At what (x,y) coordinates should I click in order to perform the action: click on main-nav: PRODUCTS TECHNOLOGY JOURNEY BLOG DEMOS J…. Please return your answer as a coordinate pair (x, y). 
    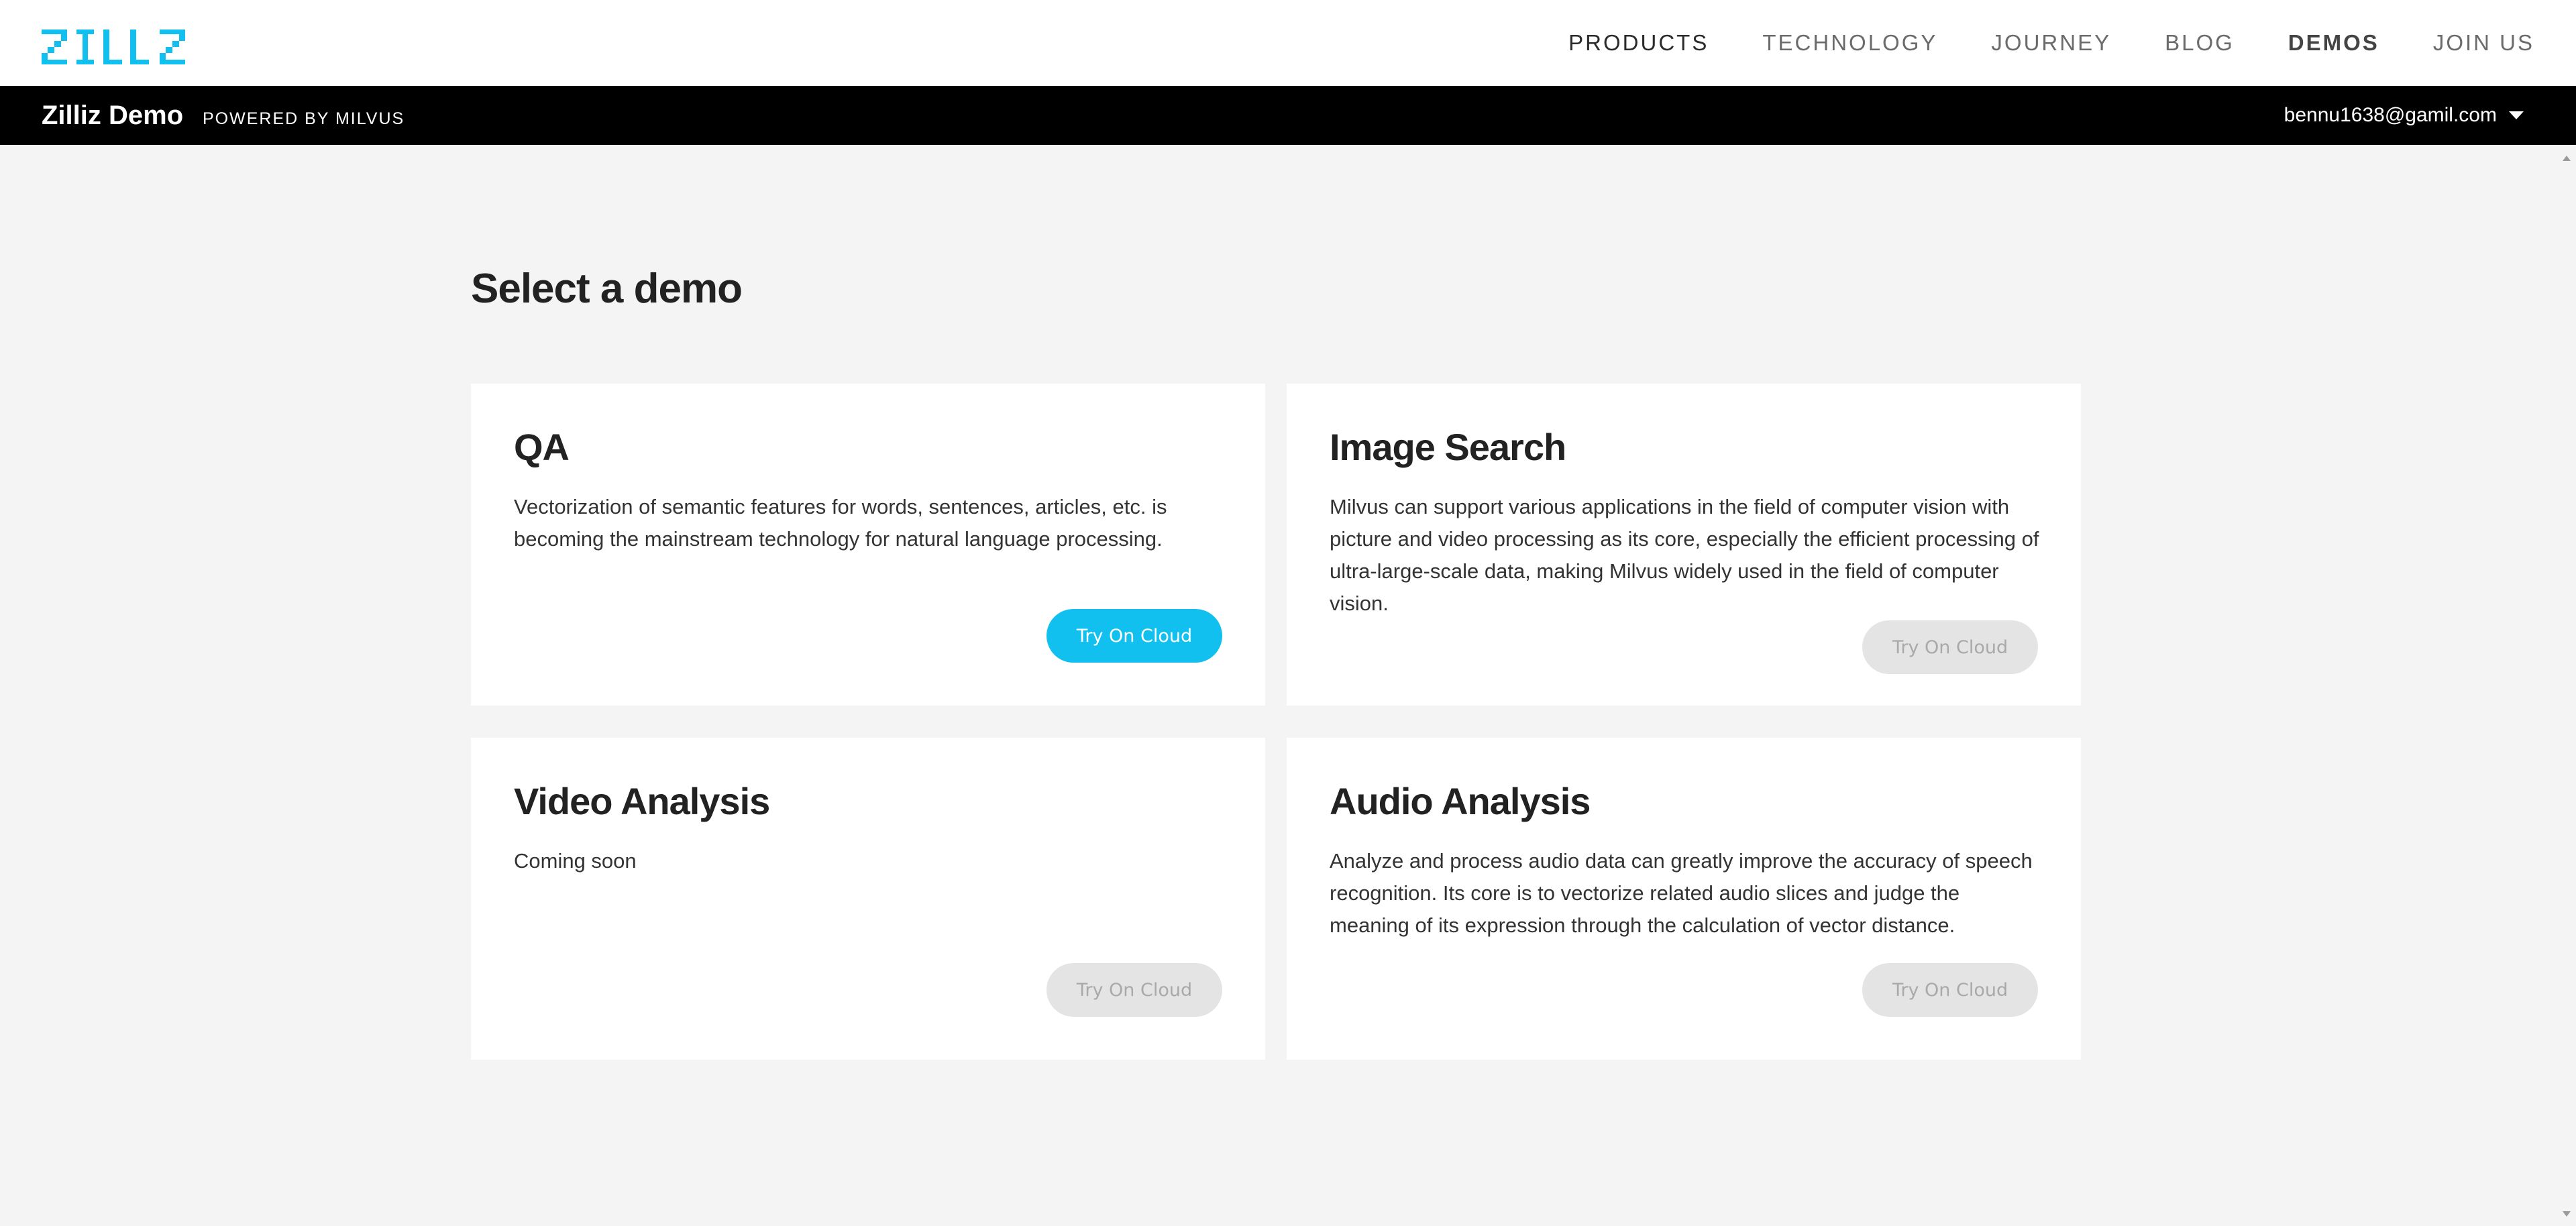
    Looking at the image, I should click on (2051, 43).